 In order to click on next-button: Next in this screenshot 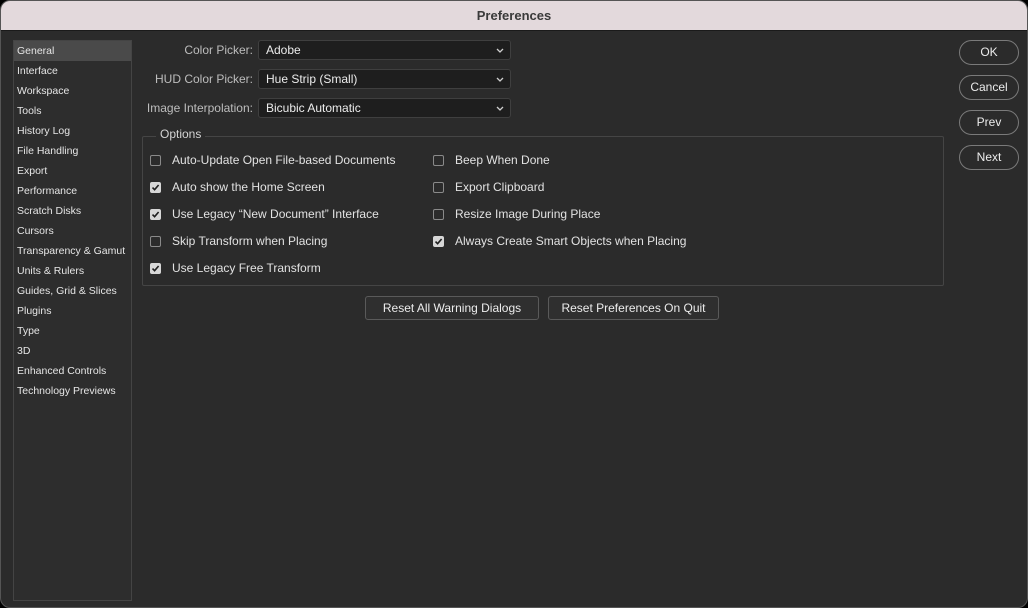, I will do `click(989, 157)`.